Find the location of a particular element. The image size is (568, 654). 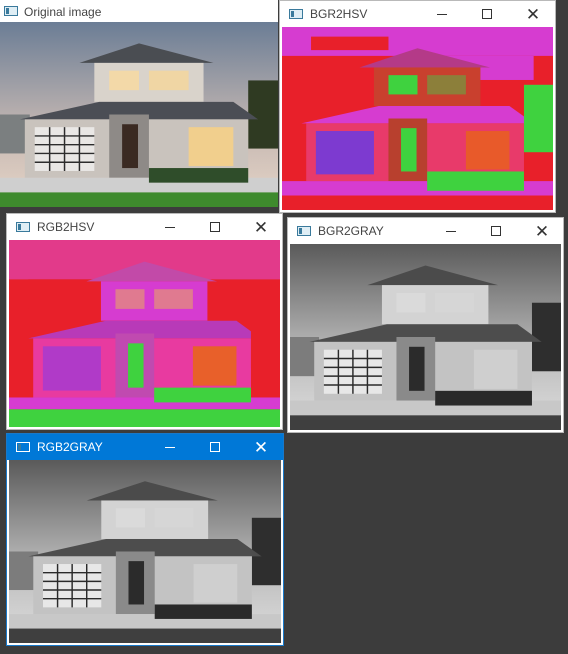

title-bar: RGB2HSV ✕ is located at coordinates (144, 227).